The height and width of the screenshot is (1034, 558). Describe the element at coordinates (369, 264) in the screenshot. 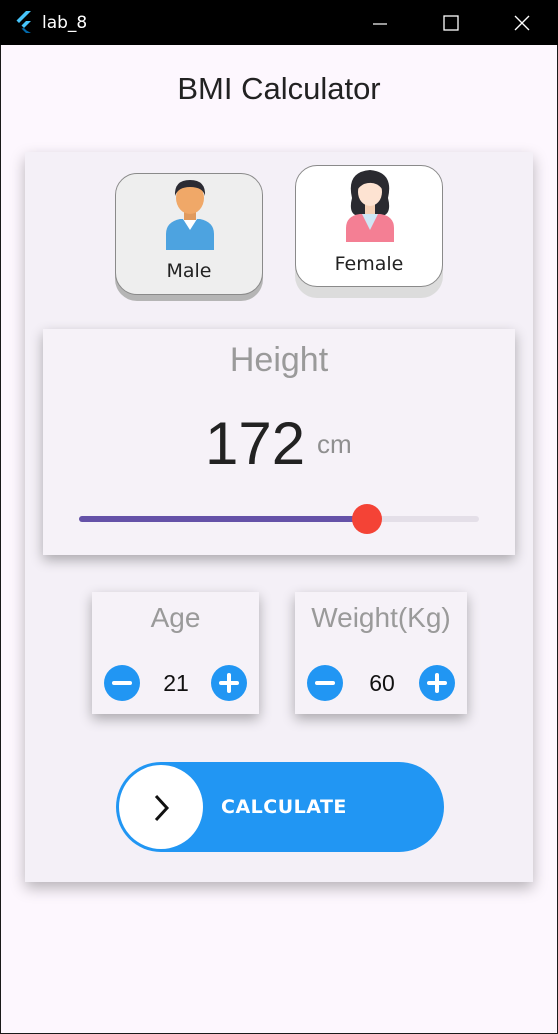

I see `female-label: Female` at that location.